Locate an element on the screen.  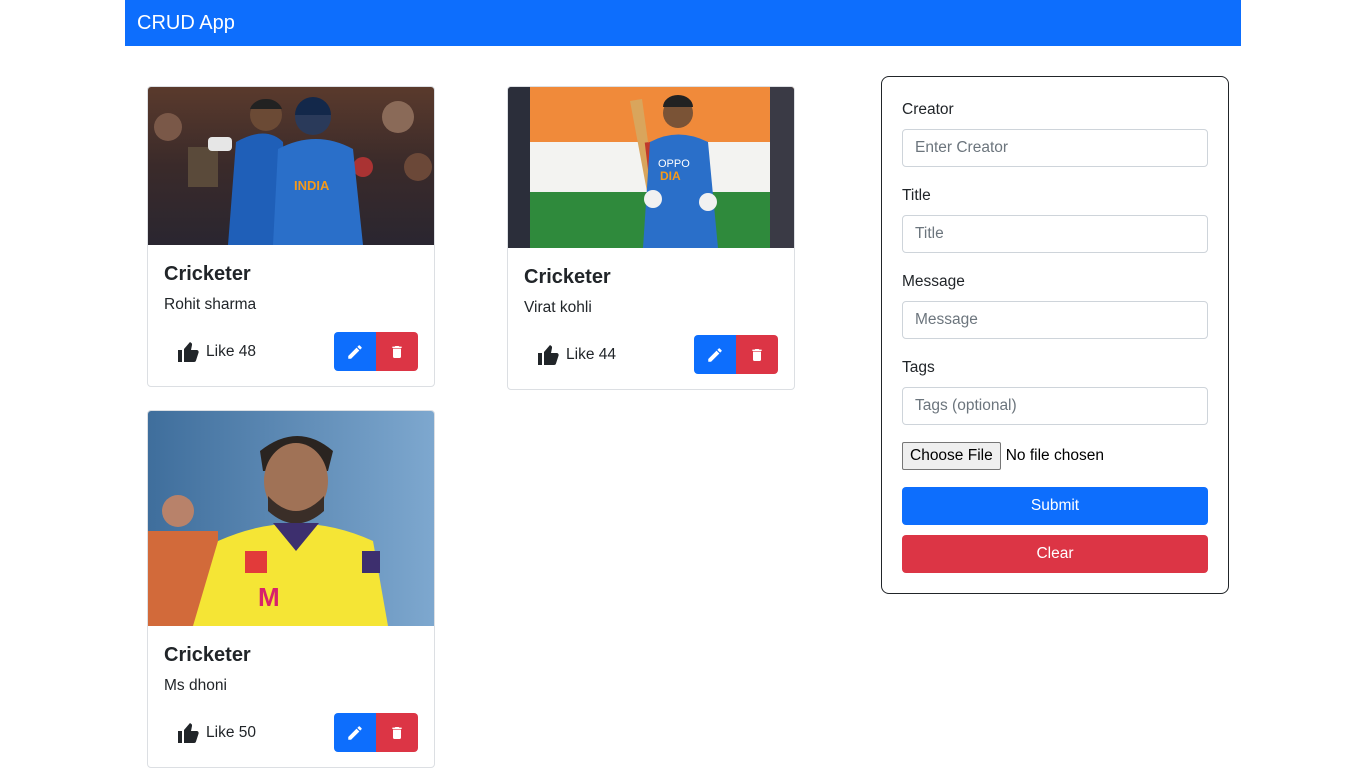
svg-text: INDIA is located at coordinates (312, 185).